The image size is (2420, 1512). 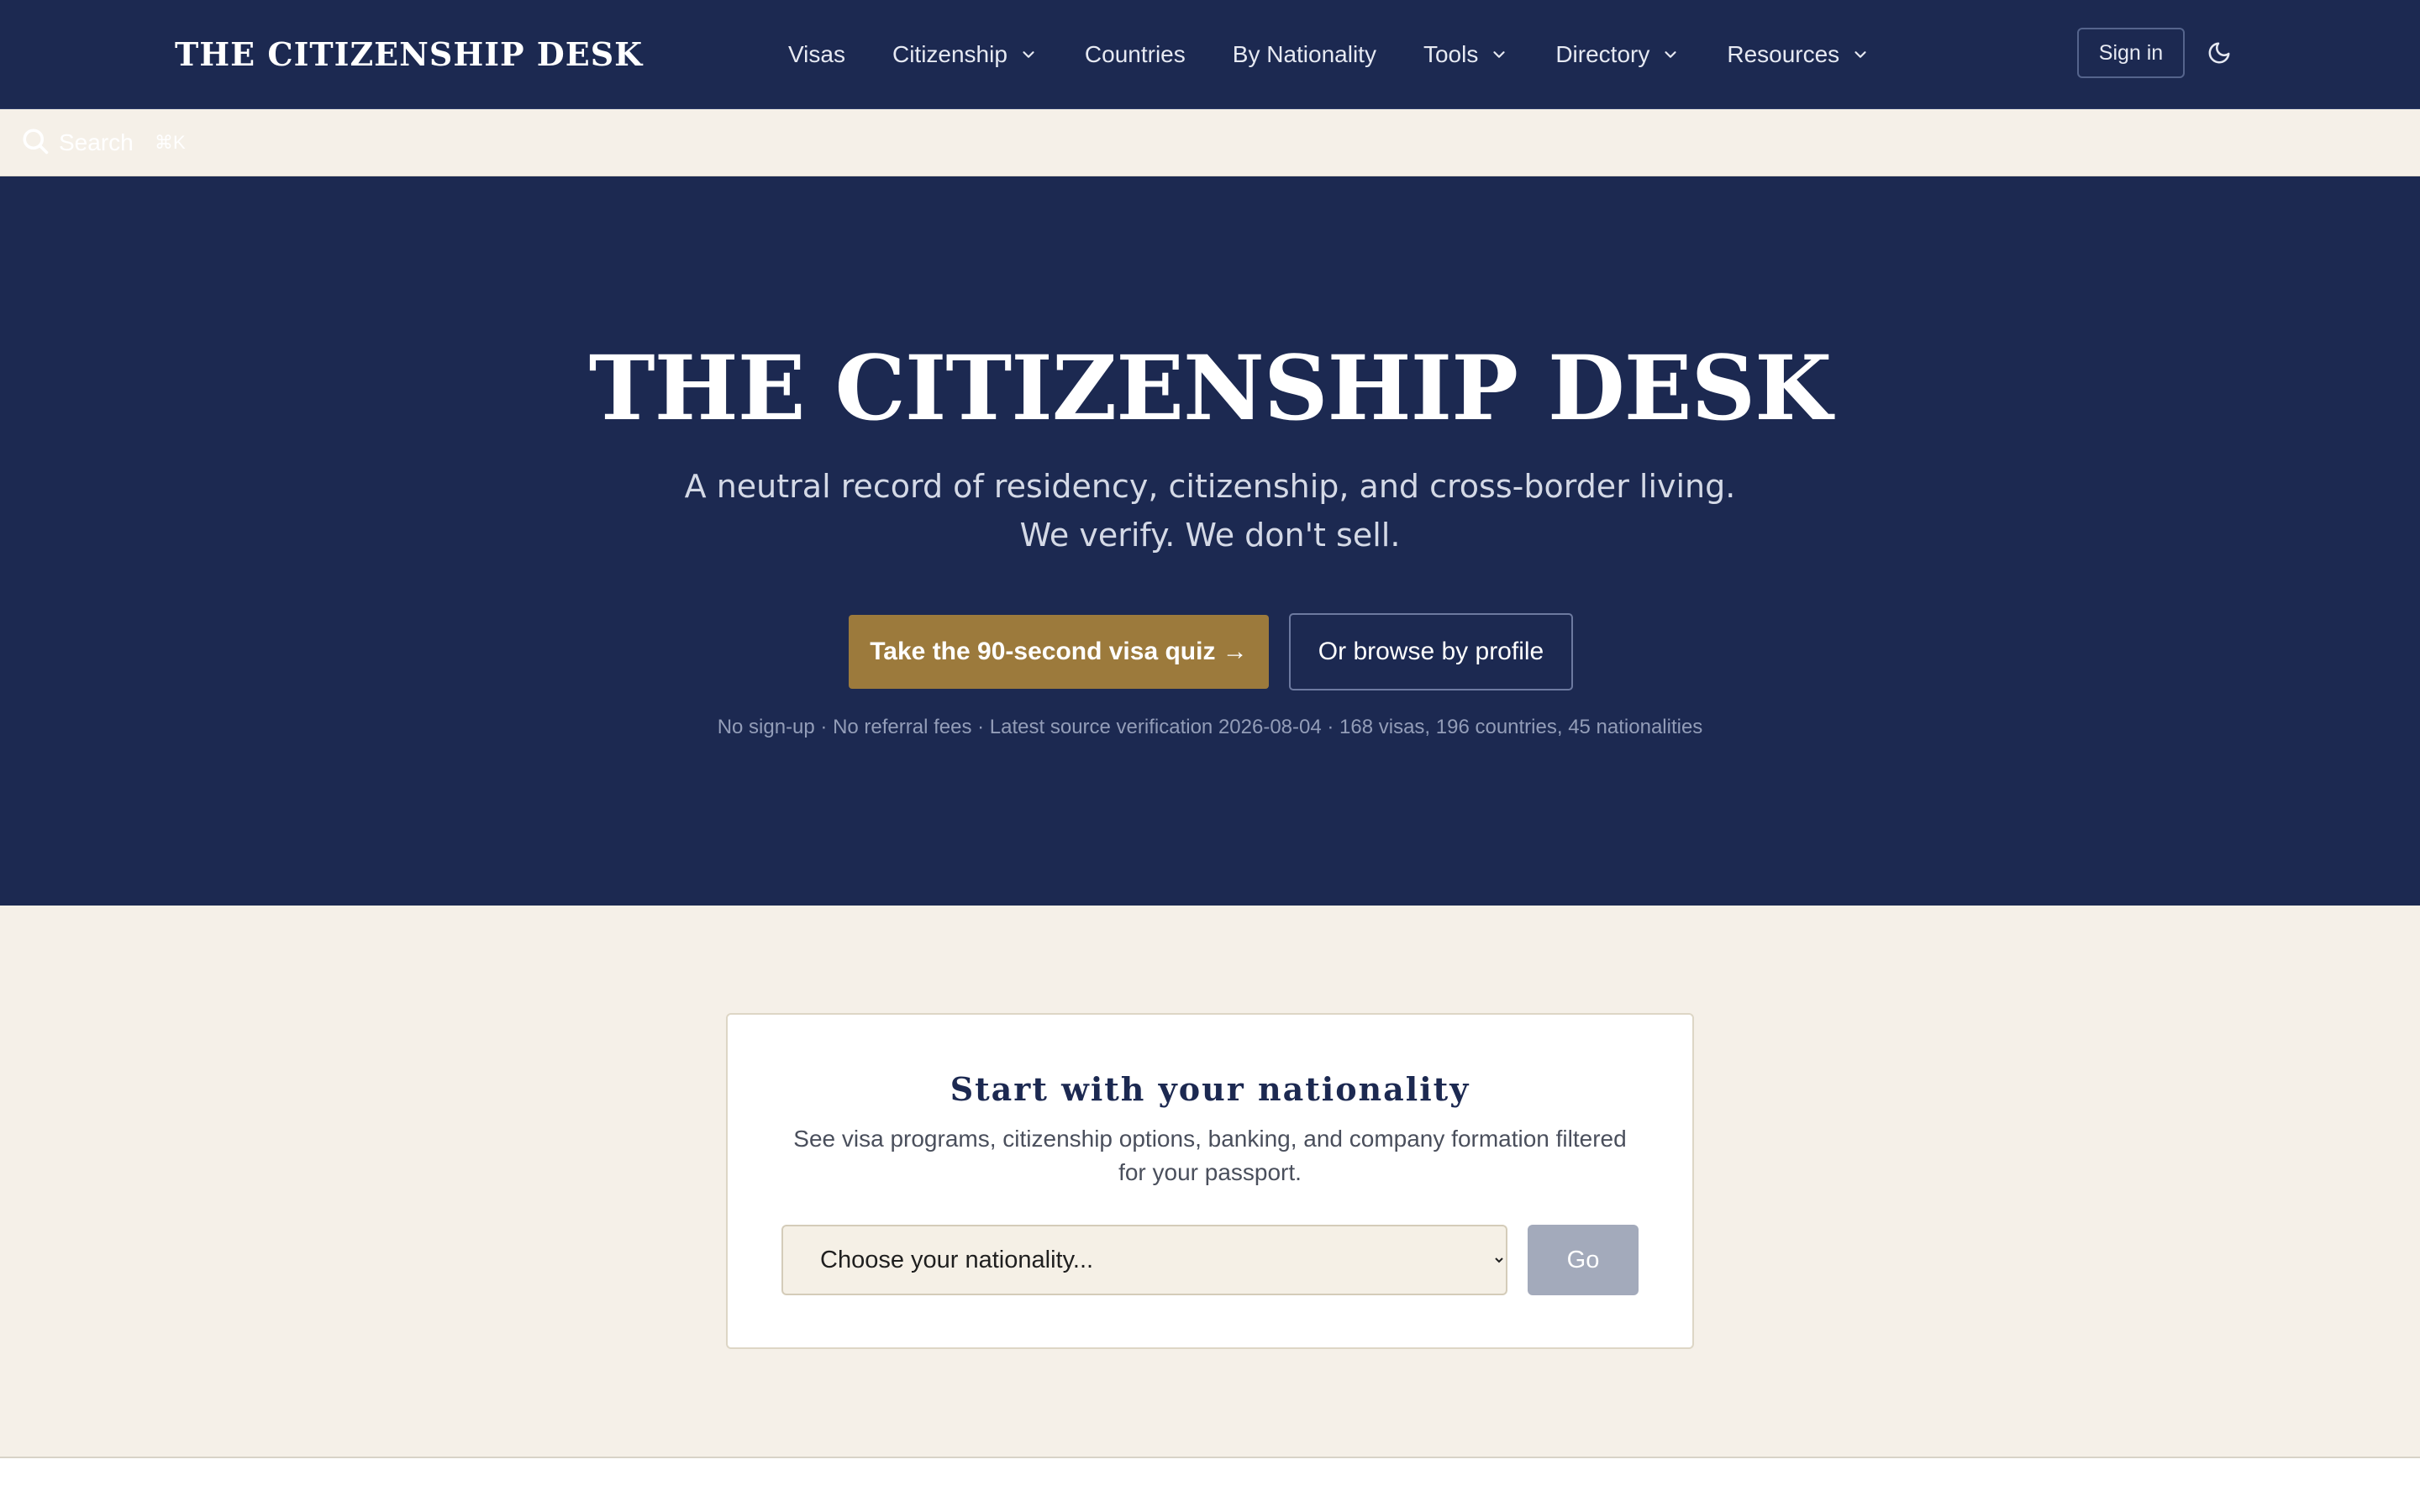 What do you see at coordinates (2131, 53) in the screenshot?
I see `sign-in-button: Sign in` at bounding box center [2131, 53].